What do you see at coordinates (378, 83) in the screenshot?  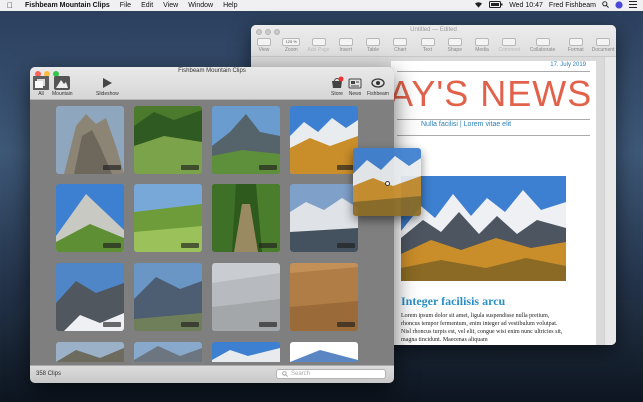 I see `fishbeam-eye-icon` at bounding box center [378, 83].